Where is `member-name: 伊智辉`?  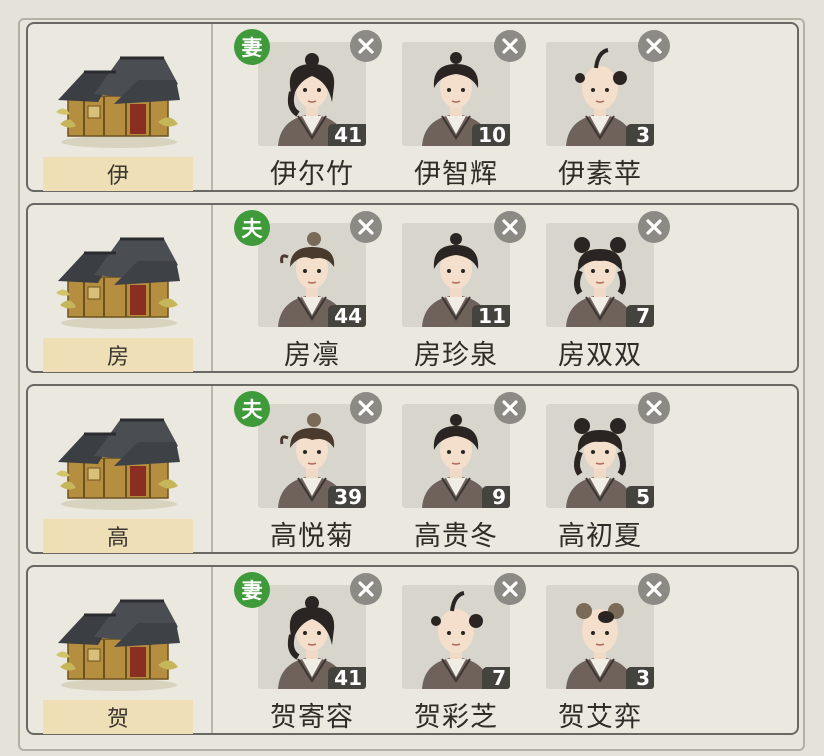
member-name: 伊智辉 is located at coordinates (456, 174).